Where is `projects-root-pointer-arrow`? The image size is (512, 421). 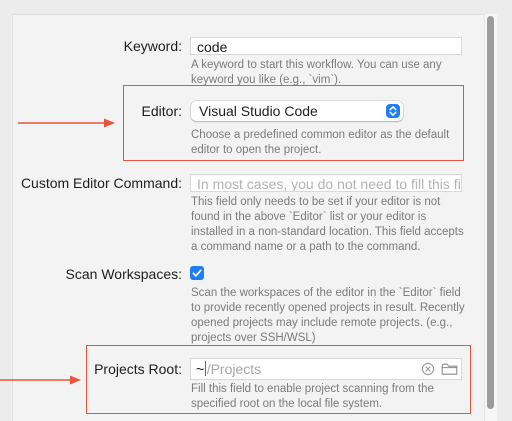
projects-root-pointer-arrow is located at coordinates (40, 380).